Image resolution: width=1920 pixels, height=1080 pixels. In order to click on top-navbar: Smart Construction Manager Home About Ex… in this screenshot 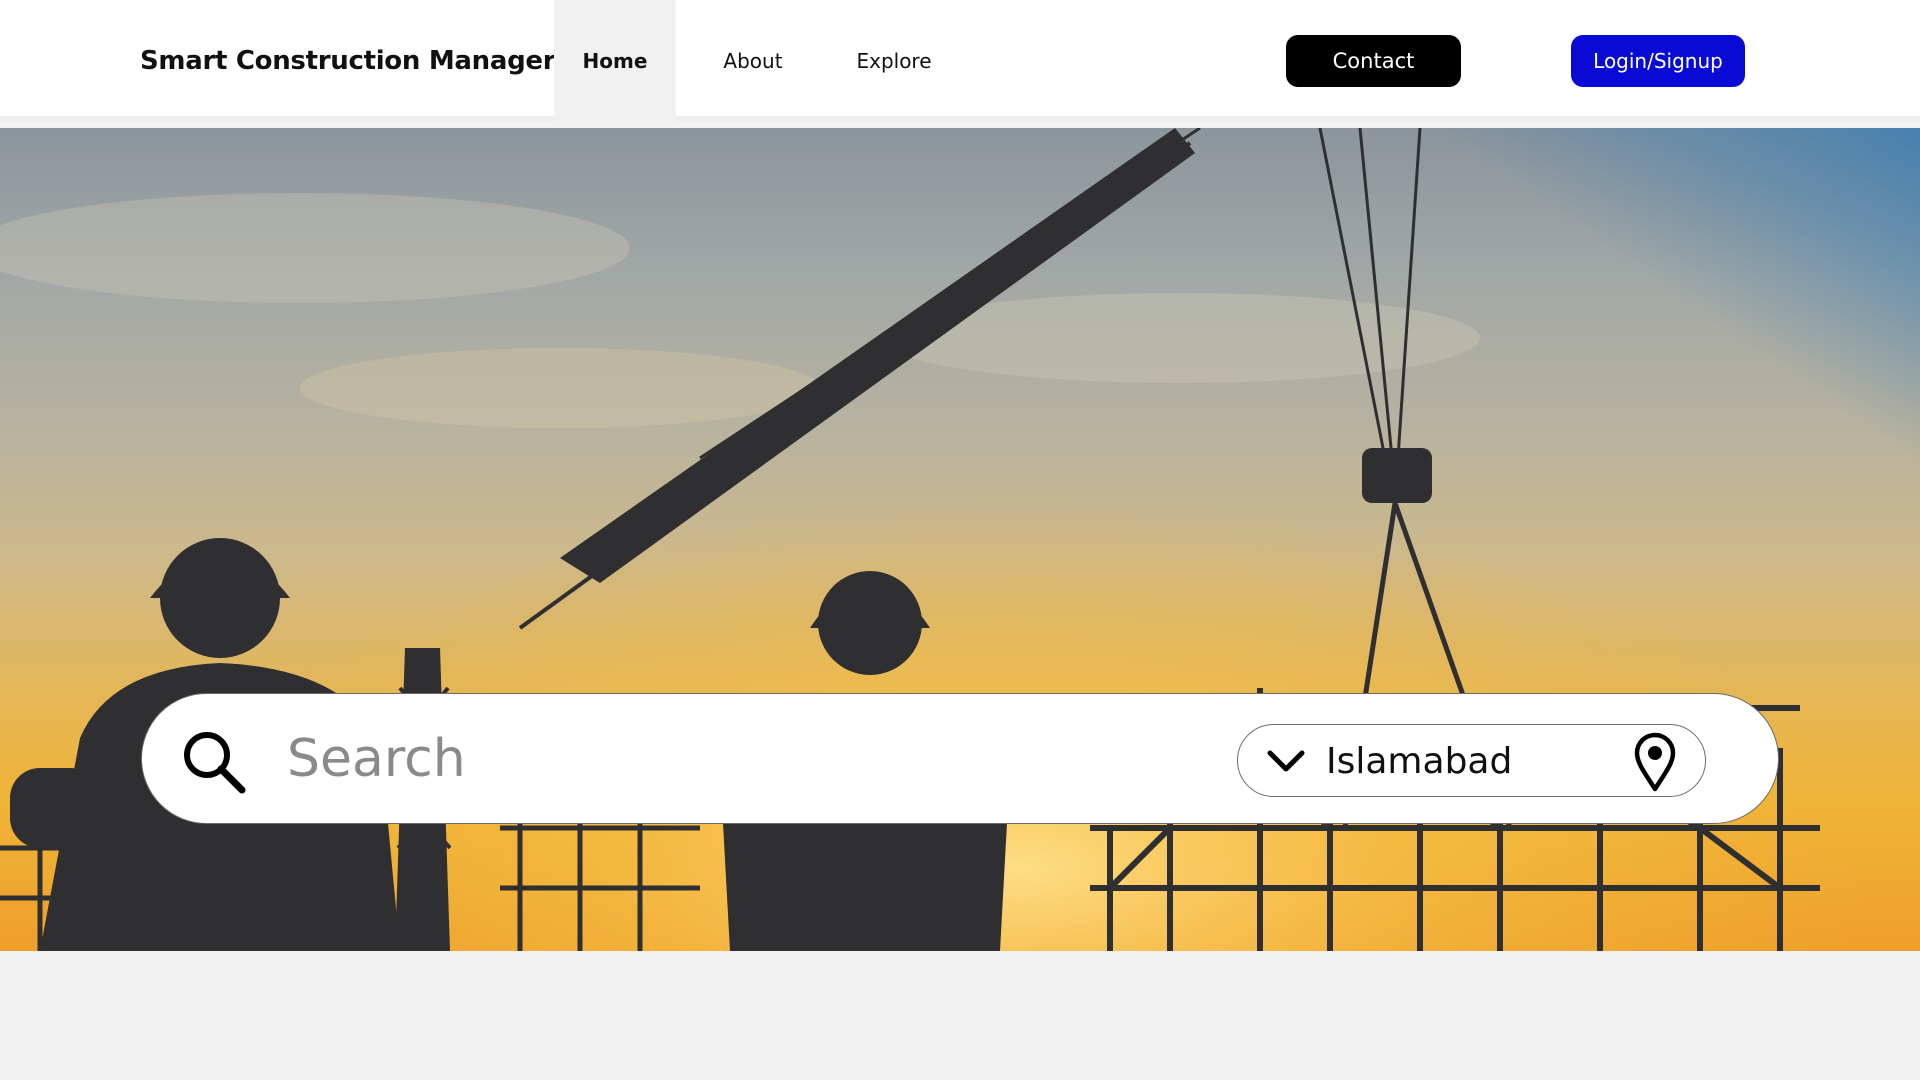, I will do `click(960, 61)`.